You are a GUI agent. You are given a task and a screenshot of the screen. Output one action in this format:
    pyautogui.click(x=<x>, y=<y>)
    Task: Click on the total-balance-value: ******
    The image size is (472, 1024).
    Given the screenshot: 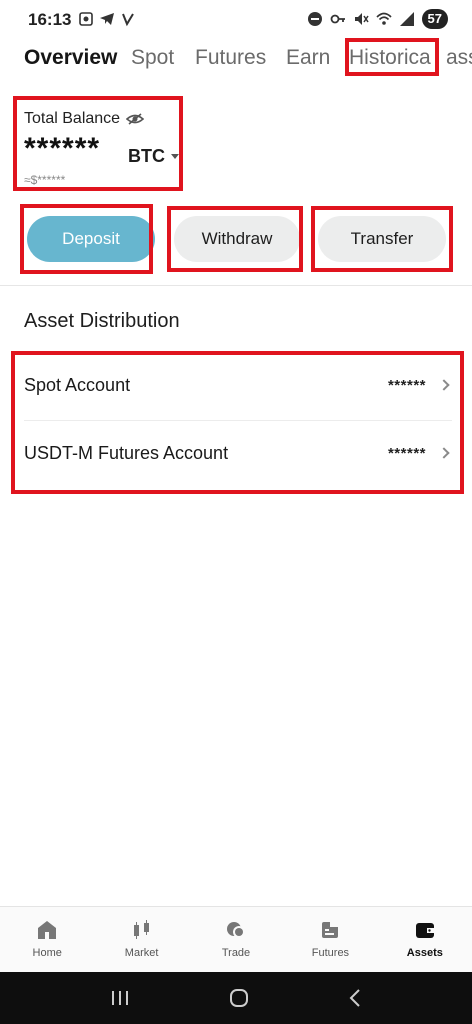 What is the action you would take?
    pyautogui.click(x=62, y=148)
    